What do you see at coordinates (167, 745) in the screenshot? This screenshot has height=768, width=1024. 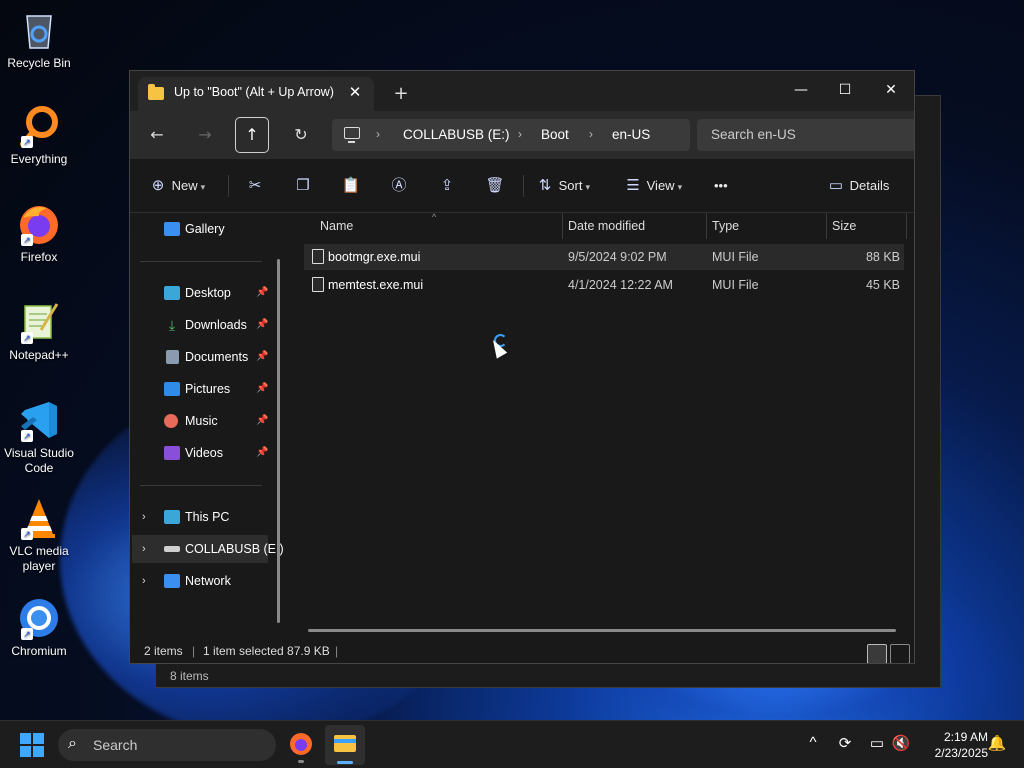 I see `taskbar-search: ⌕ Search` at bounding box center [167, 745].